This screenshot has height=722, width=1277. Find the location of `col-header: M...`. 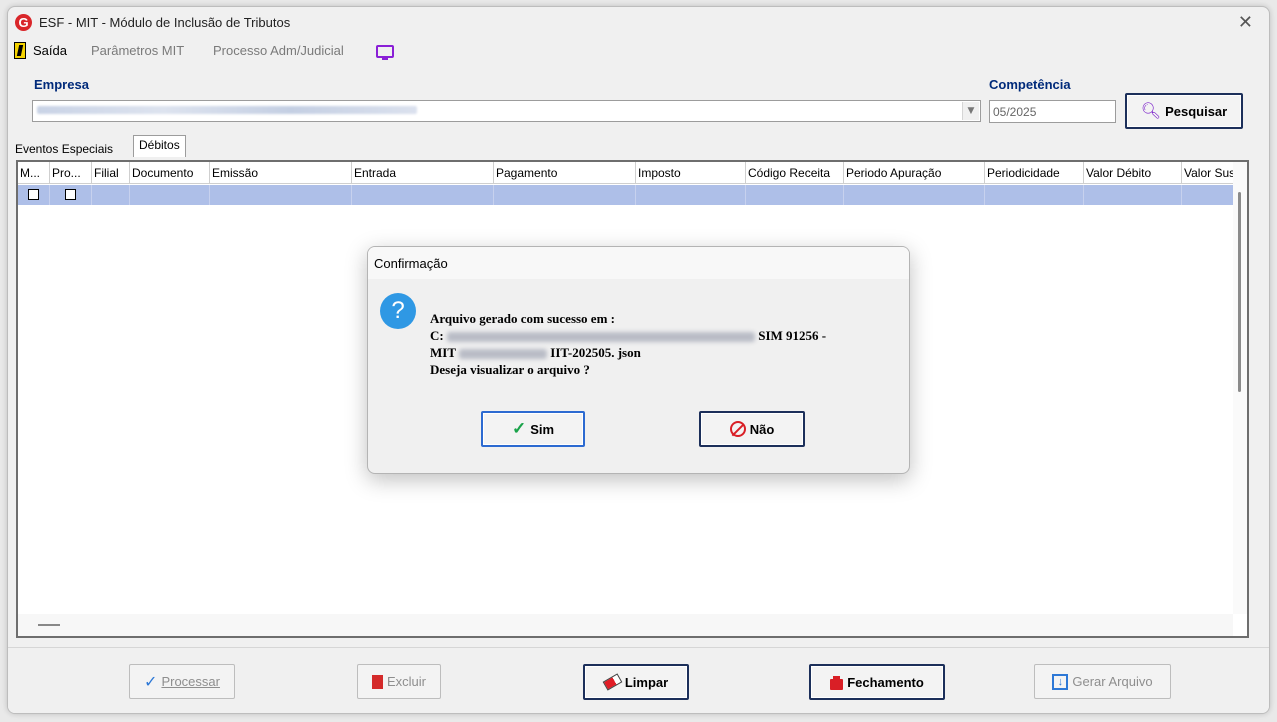

col-header: M... is located at coordinates (34, 173).